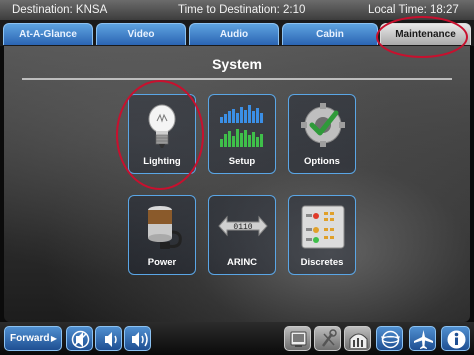 The width and height of the screenshot is (474, 355). Describe the element at coordinates (141, 34) in the screenshot. I see `tab-video: Video` at that location.